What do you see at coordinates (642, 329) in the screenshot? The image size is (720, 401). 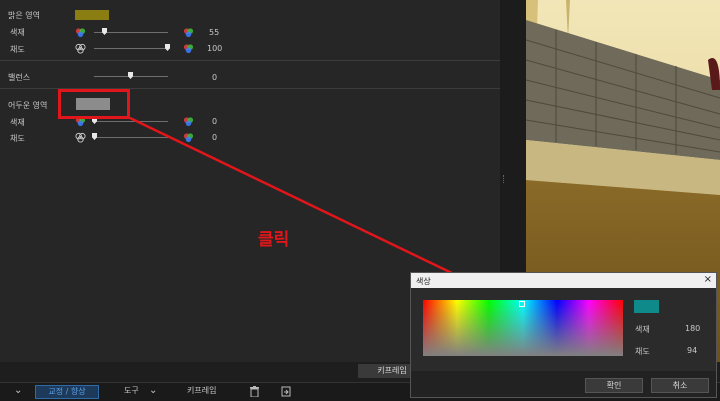 I see `dialog-hue-label: 색재` at bounding box center [642, 329].